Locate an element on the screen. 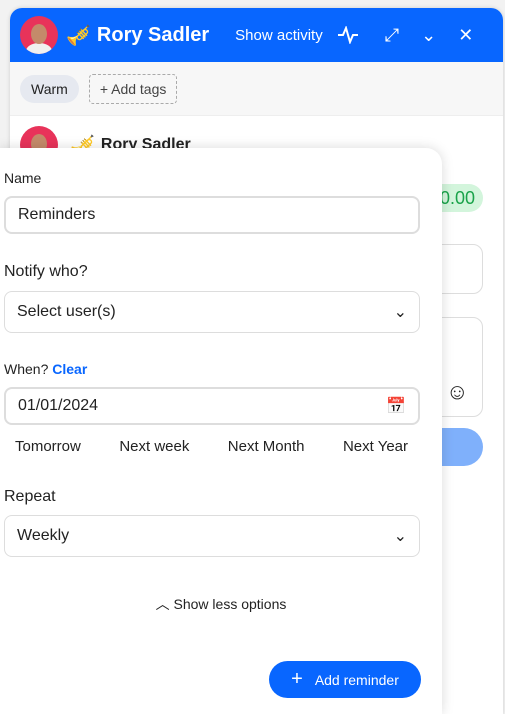 The image size is (505, 714). contact-name: Rory Sadler is located at coordinates (153, 34).